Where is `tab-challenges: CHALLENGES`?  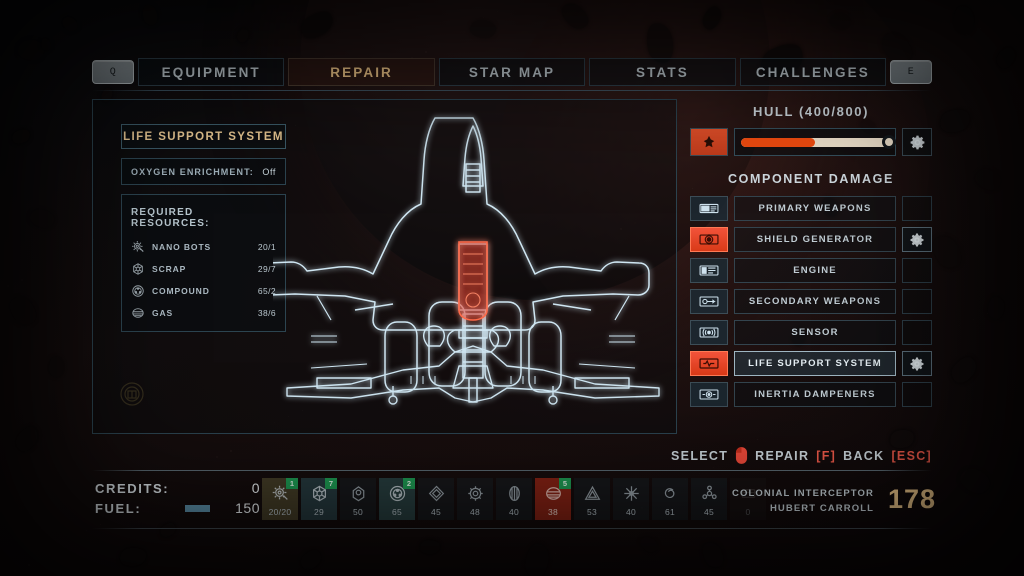 tab-challenges: CHALLENGES is located at coordinates (813, 72).